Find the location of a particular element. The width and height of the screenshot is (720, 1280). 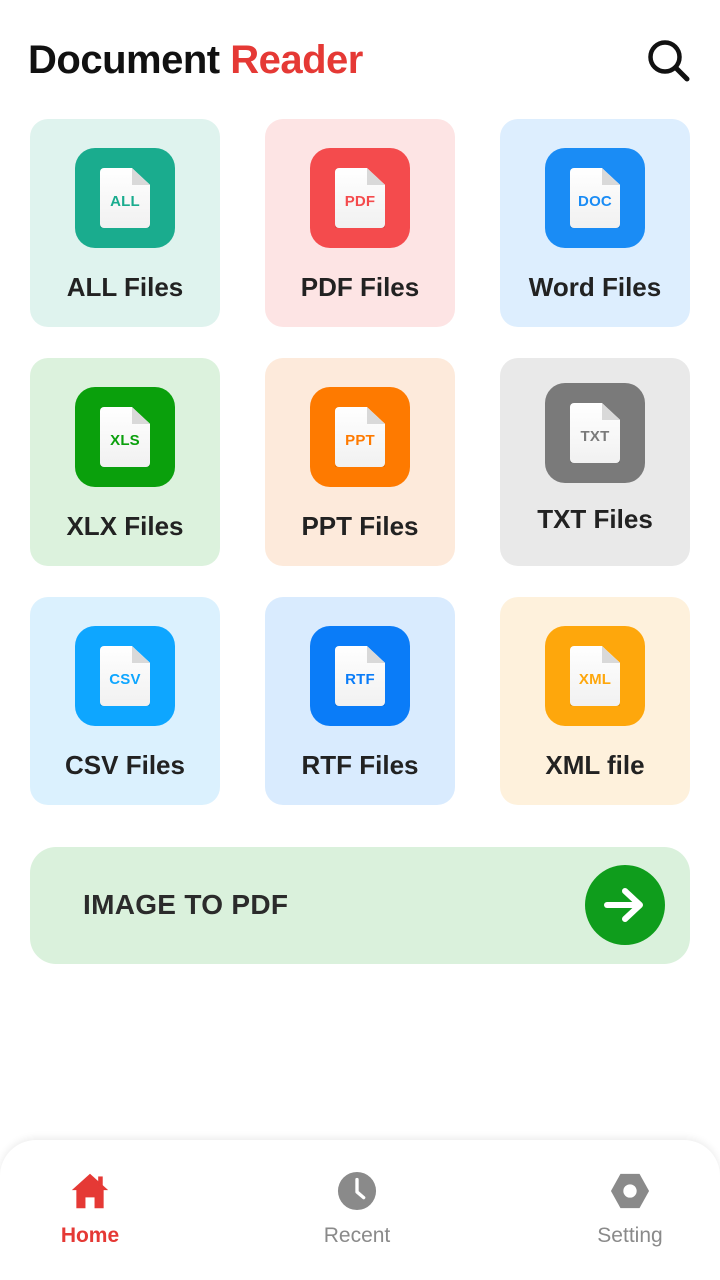

clock-glyph is located at coordinates (357, 1191).